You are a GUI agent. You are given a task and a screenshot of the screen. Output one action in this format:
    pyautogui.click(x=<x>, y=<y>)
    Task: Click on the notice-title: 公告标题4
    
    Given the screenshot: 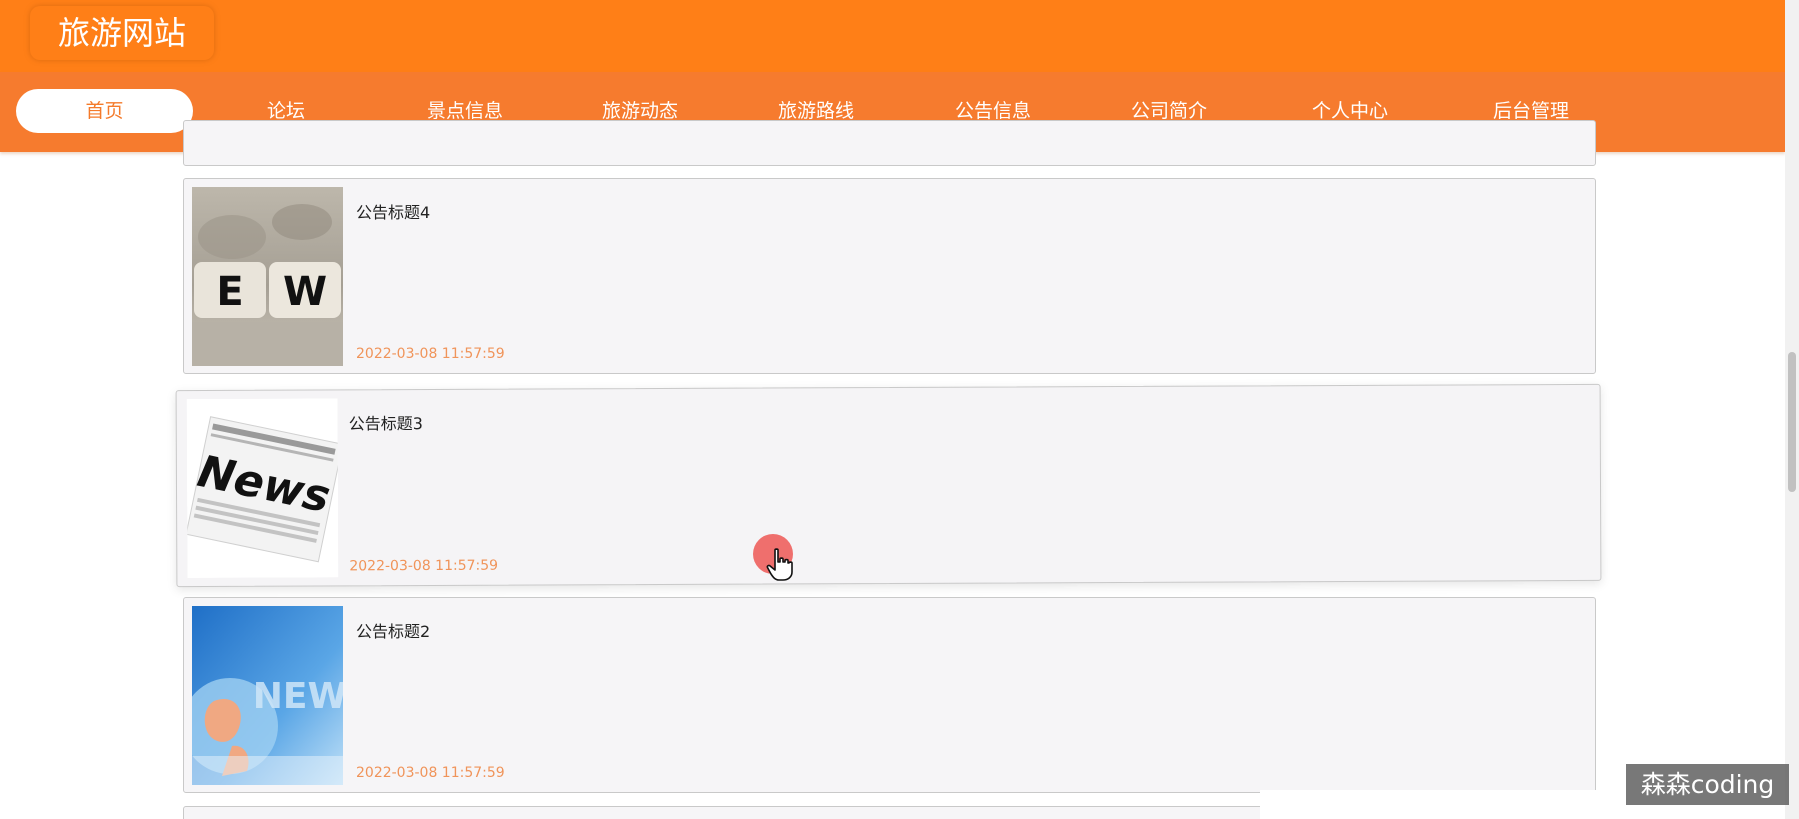 What is the action you would take?
    pyautogui.click(x=393, y=211)
    